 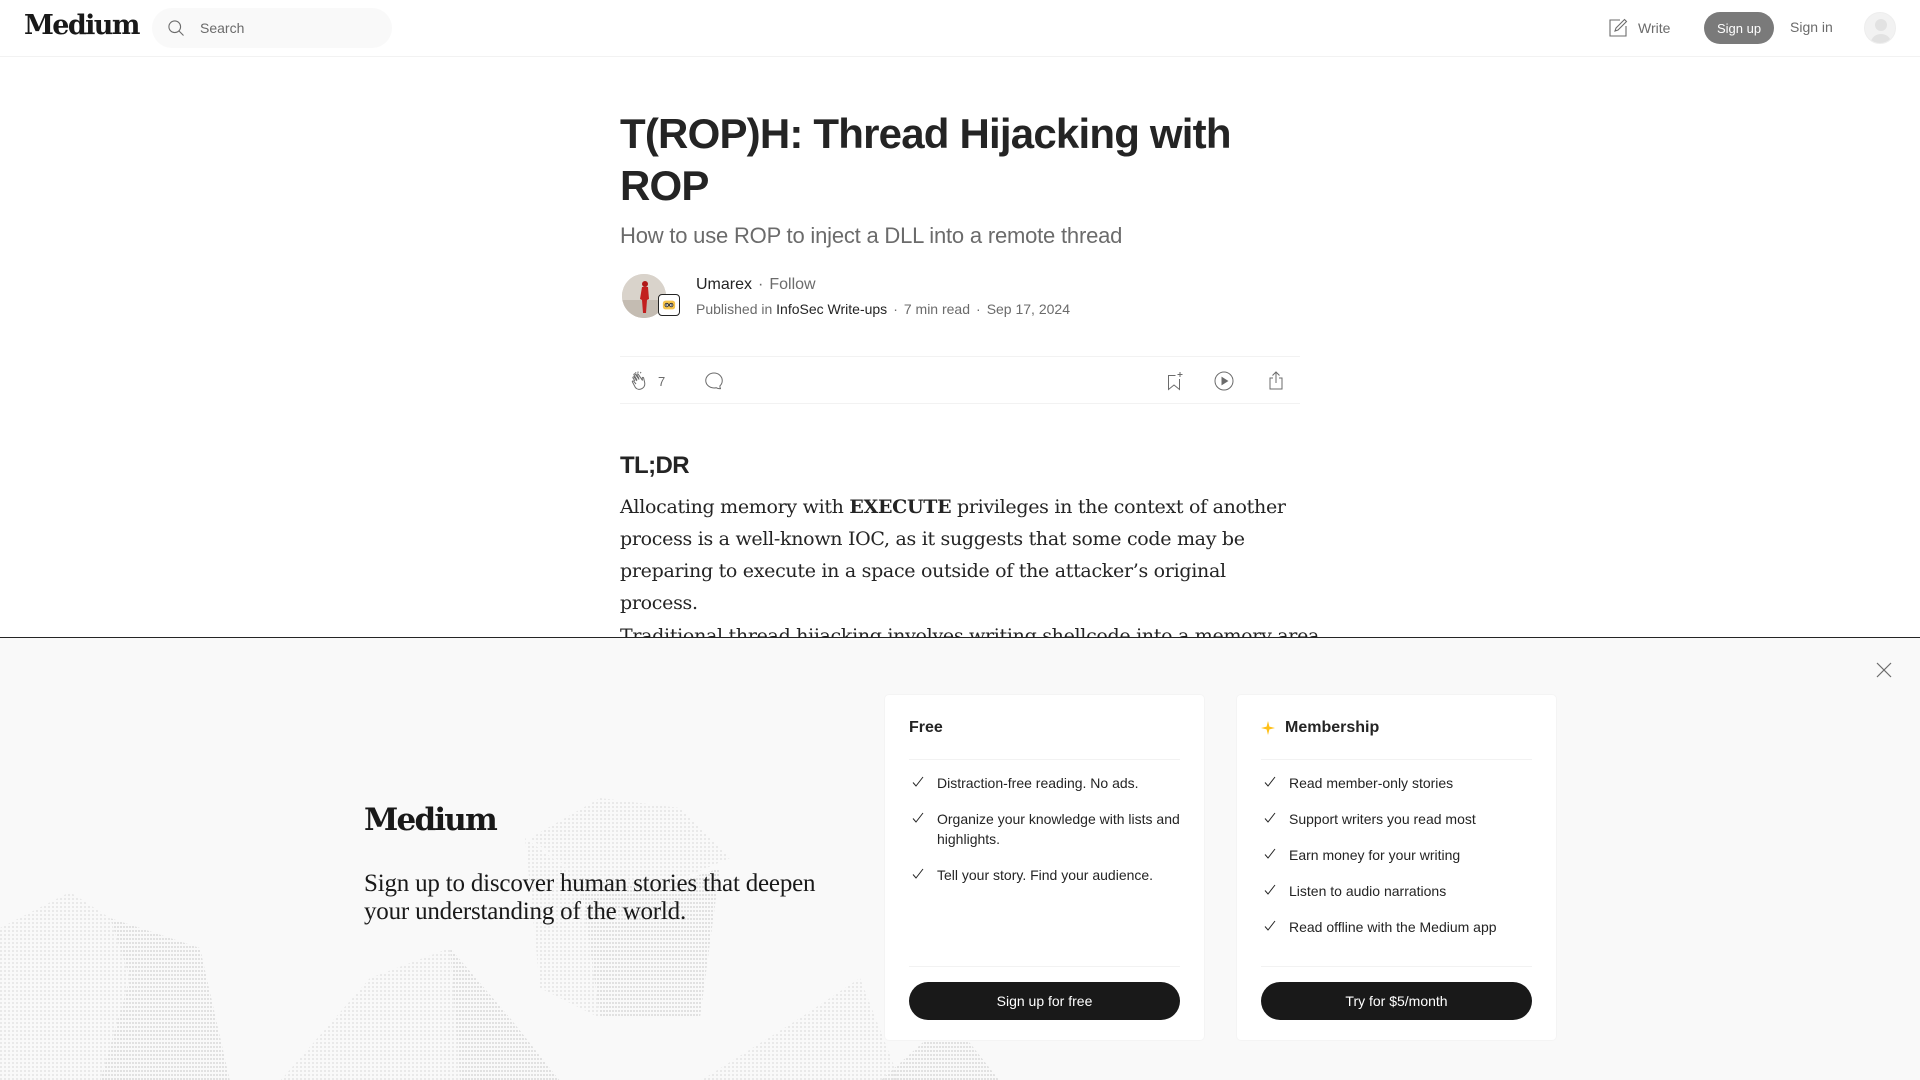 What do you see at coordinates (1739, 28) in the screenshot?
I see `sign-up-button: Sign up` at bounding box center [1739, 28].